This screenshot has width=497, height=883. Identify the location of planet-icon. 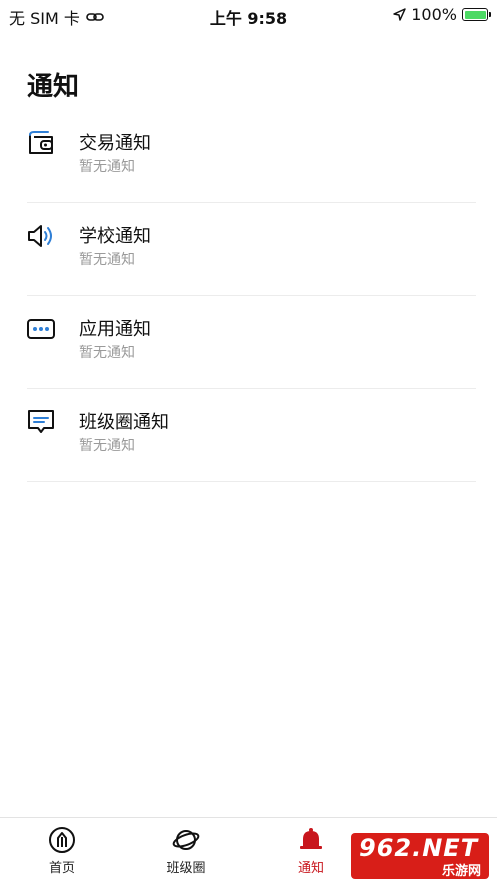
(186, 840).